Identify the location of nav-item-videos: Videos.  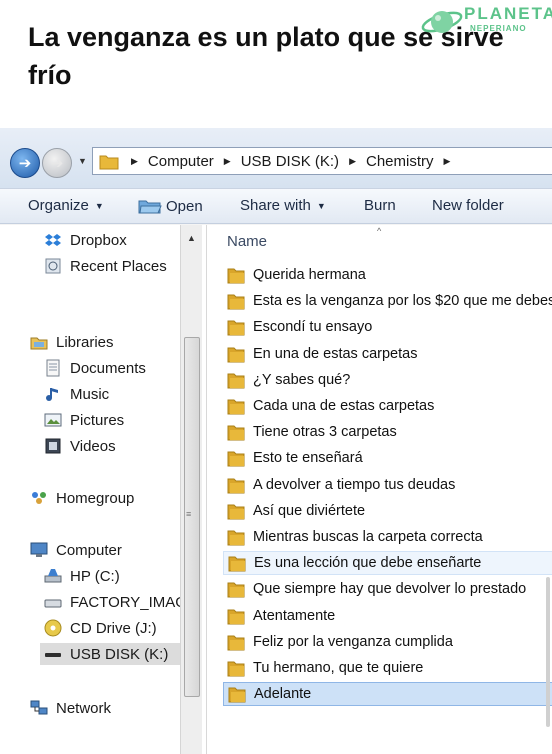
(80, 446).